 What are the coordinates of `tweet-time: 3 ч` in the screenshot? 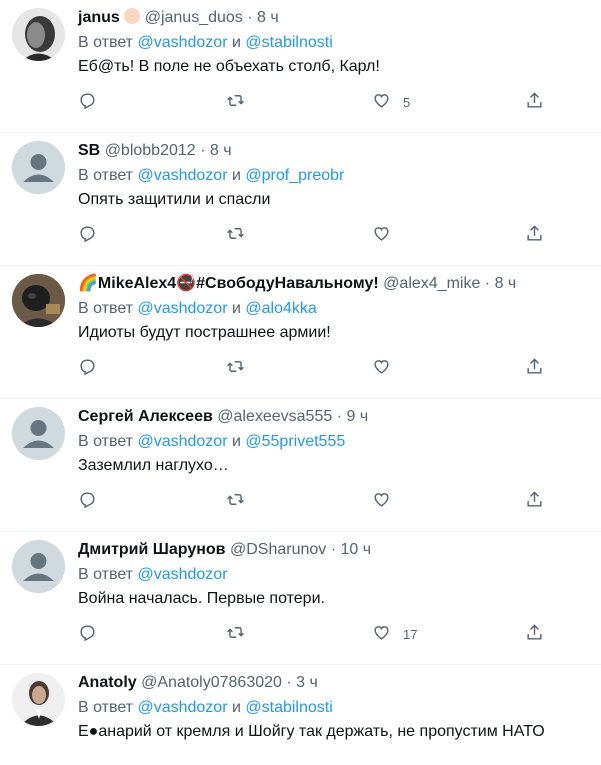 It's located at (307, 682).